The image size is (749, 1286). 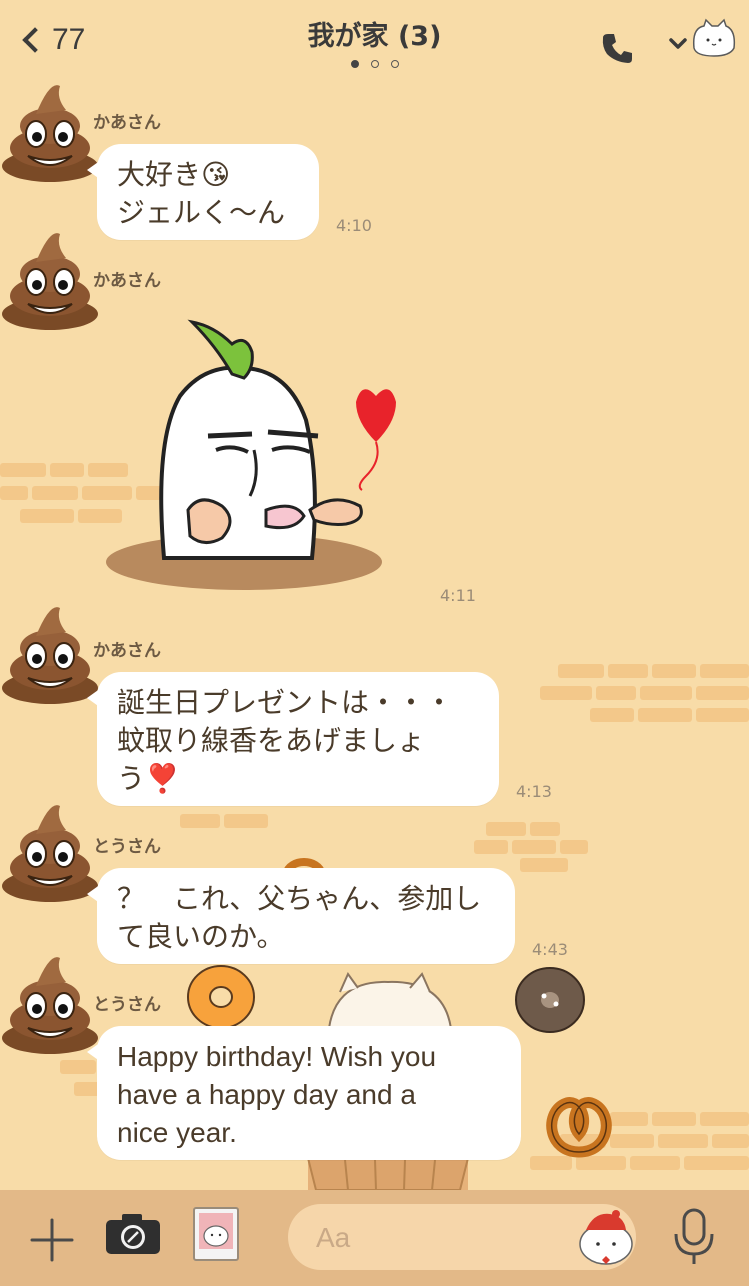 What do you see at coordinates (550, 1000) in the screenshot?
I see `chocolate-donut-icon` at bounding box center [550, 1000].